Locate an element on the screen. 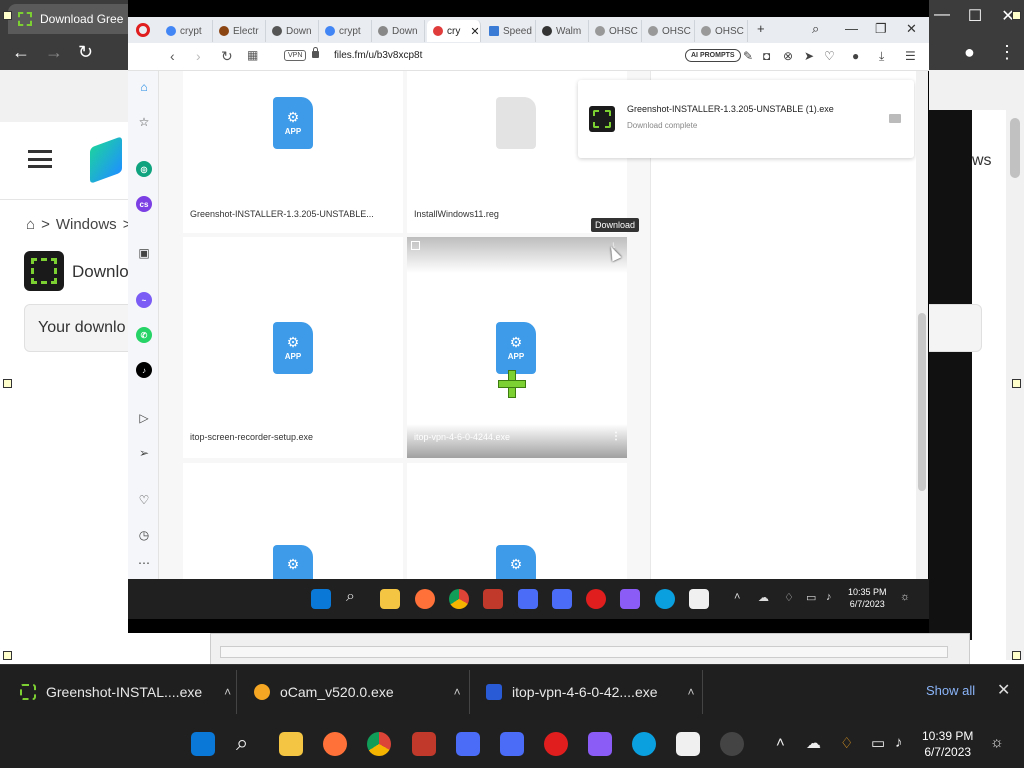 The height and width of the screenshot is (768, 1024). download-item: itop-vpn-4-6-0-42....exe ˄ is located at coordinates (590, 692).